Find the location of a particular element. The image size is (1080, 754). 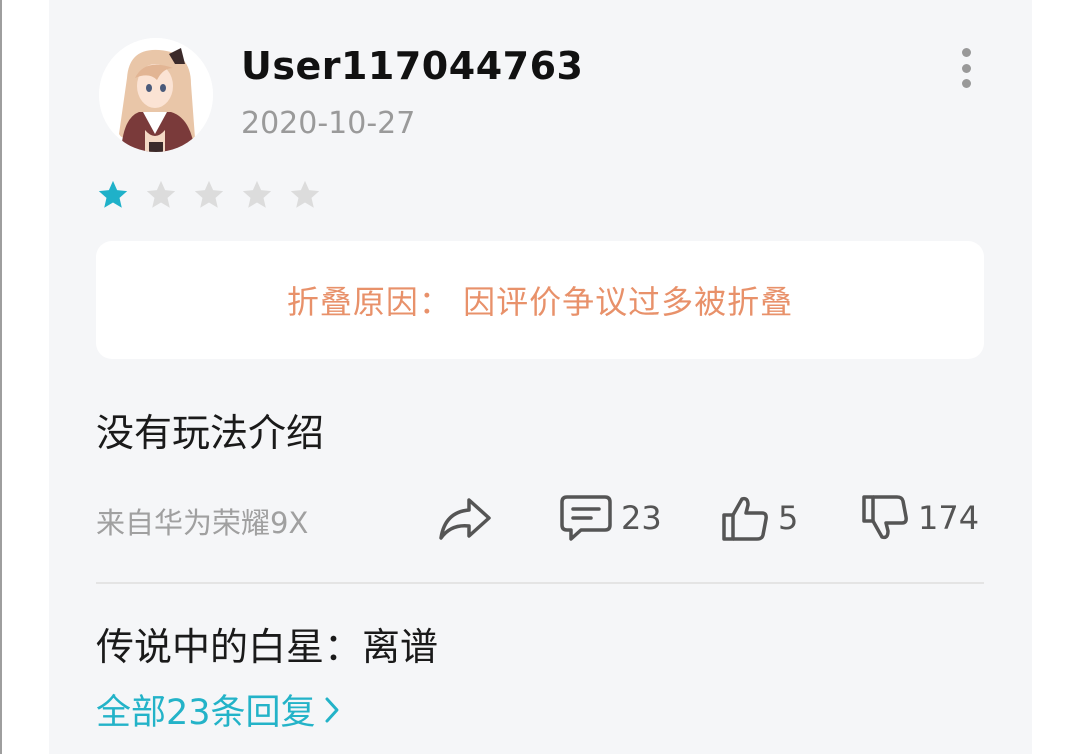

avatar is located at coordinates (156, 95).